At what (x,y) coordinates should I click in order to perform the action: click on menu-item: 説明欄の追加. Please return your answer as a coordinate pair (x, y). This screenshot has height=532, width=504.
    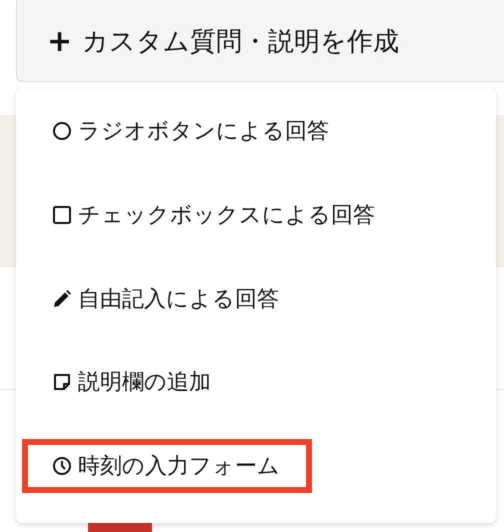
    Looking at the image, I should click on (132, 382).